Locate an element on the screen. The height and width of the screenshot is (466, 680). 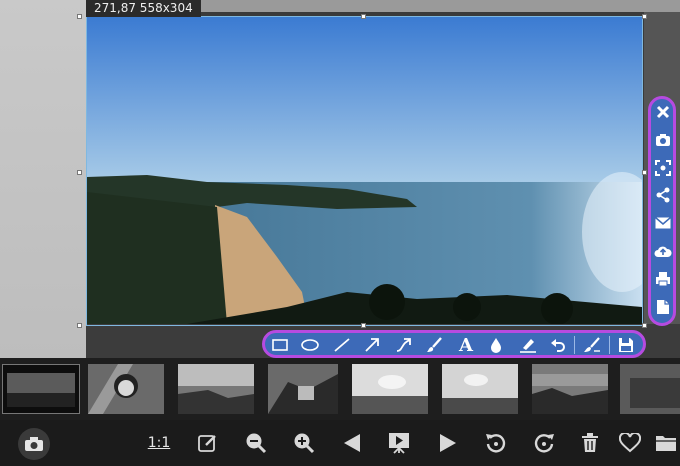
fullscreen-capture-icon is located at coordinates (663, 168).